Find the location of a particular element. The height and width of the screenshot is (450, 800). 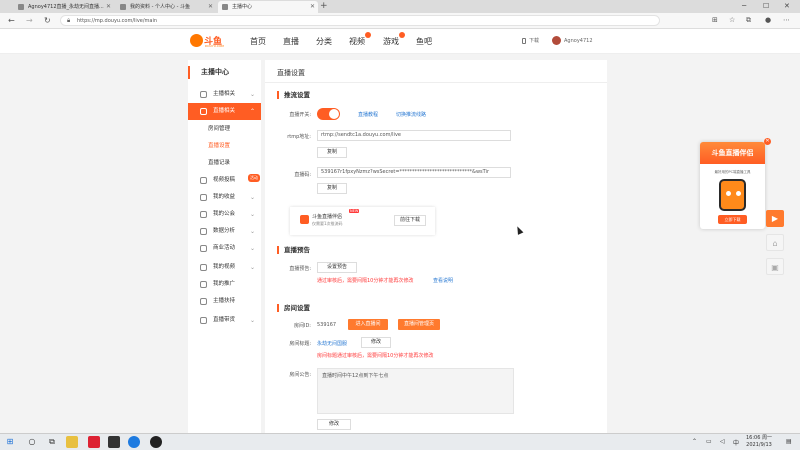

url-input: 🔒︎ https://mp.douyu.com/live/main is located at coordinates (360, 20).